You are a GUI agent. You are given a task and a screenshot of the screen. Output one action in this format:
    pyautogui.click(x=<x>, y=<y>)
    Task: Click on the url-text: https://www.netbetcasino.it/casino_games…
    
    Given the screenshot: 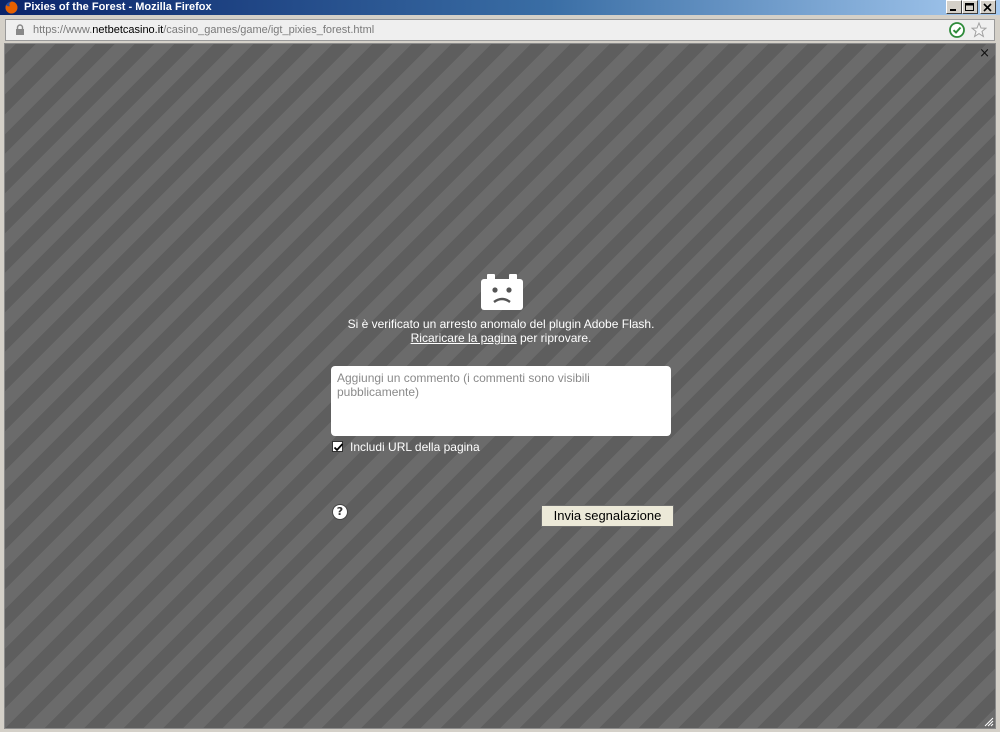 What is the action you would take?
    pyautogui.click(x=203, y=30)
    